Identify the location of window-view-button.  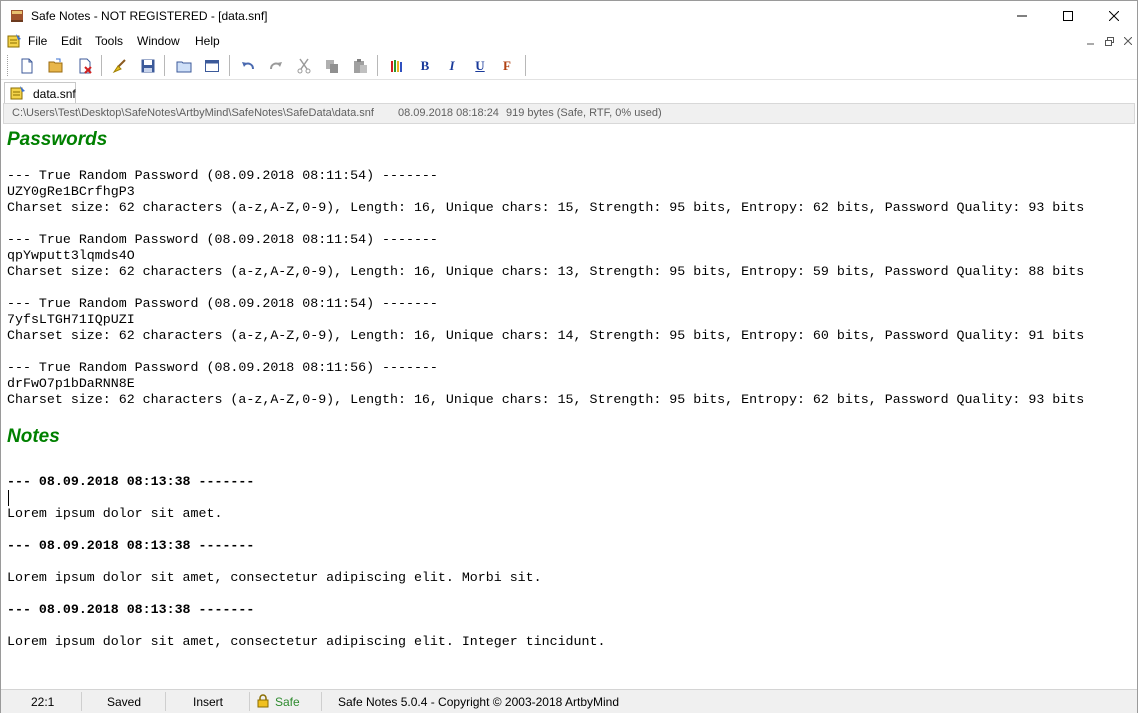
(212, 66).